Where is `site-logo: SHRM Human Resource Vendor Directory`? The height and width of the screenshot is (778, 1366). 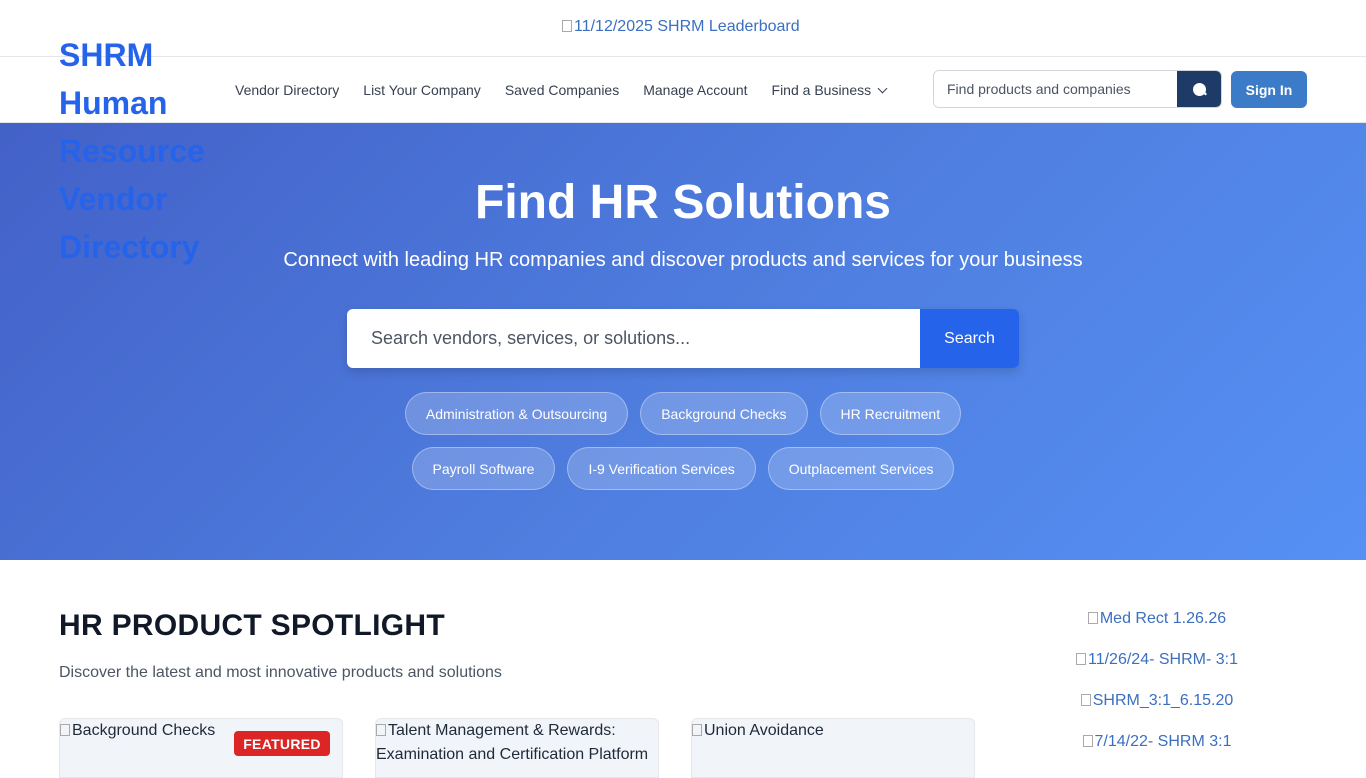
site-logo: SHRM Human Resource Vendor Directory is located at coordinates (149, 151).